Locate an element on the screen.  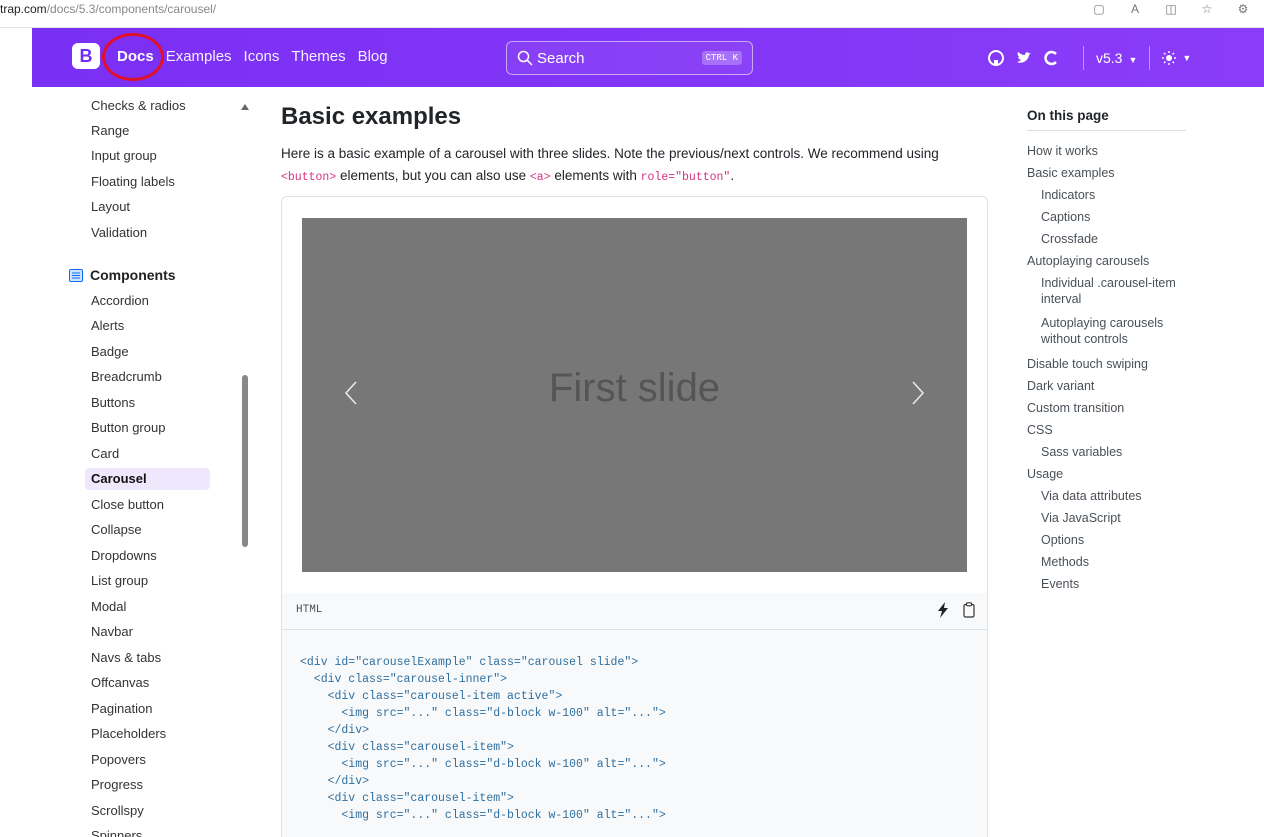
sidebar-item: Spinners is located at coordinates (116, 832).